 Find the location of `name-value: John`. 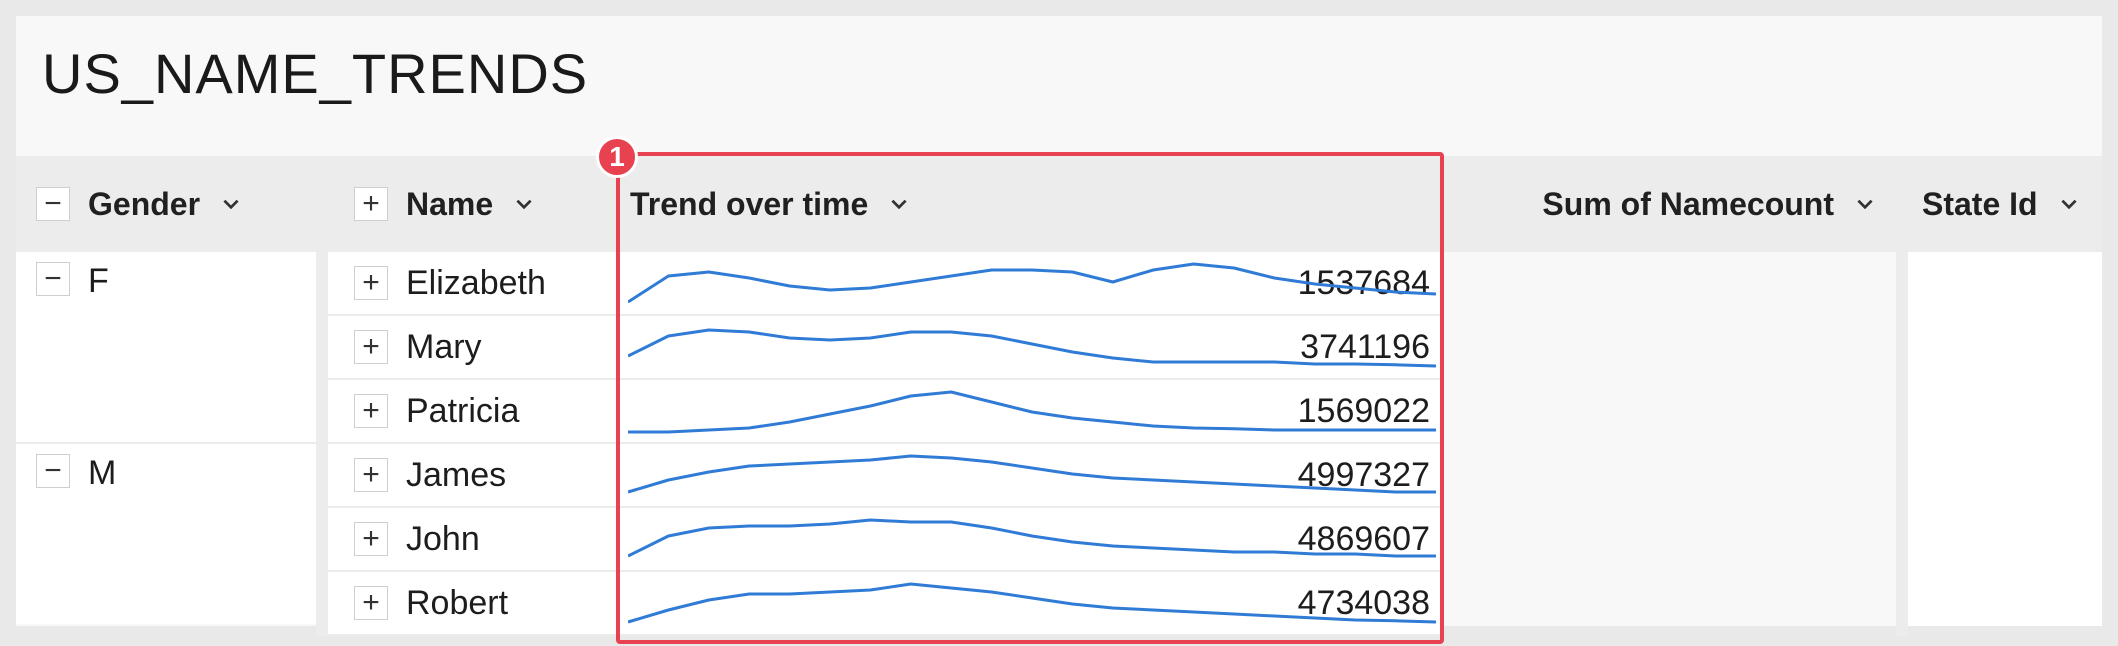

name-value: John is located at coordinates (443, 538).